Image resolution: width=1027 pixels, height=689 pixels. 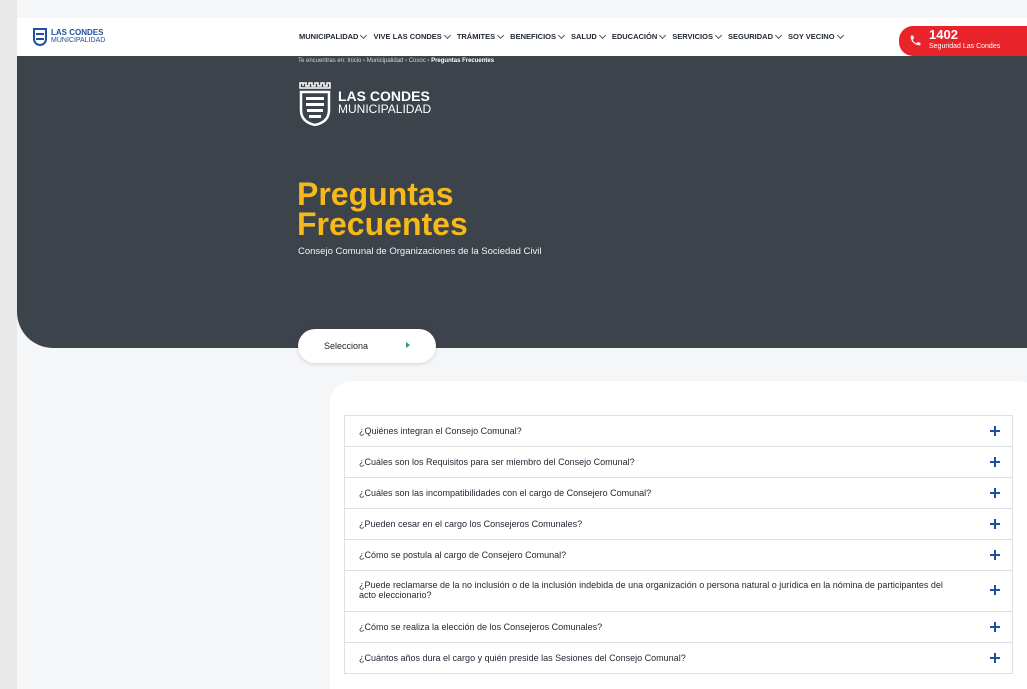 I want to click on site-logo: LAS CONDES MUNICIPALIDAD, so click(x=69, y=37).